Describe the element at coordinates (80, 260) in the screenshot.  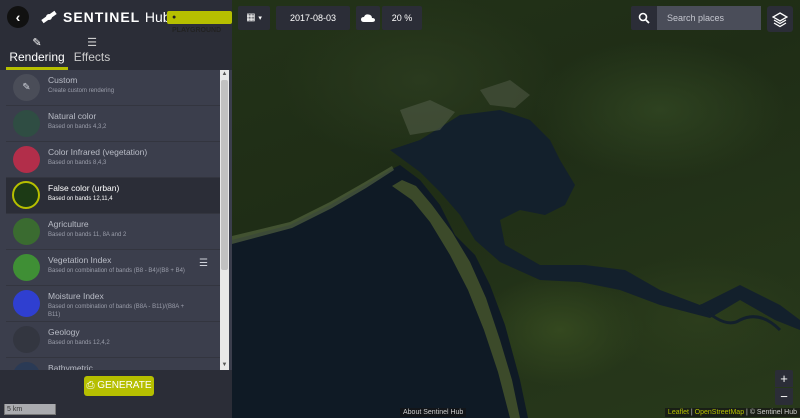
I see `layer-name: Vegetation Index` at that location.